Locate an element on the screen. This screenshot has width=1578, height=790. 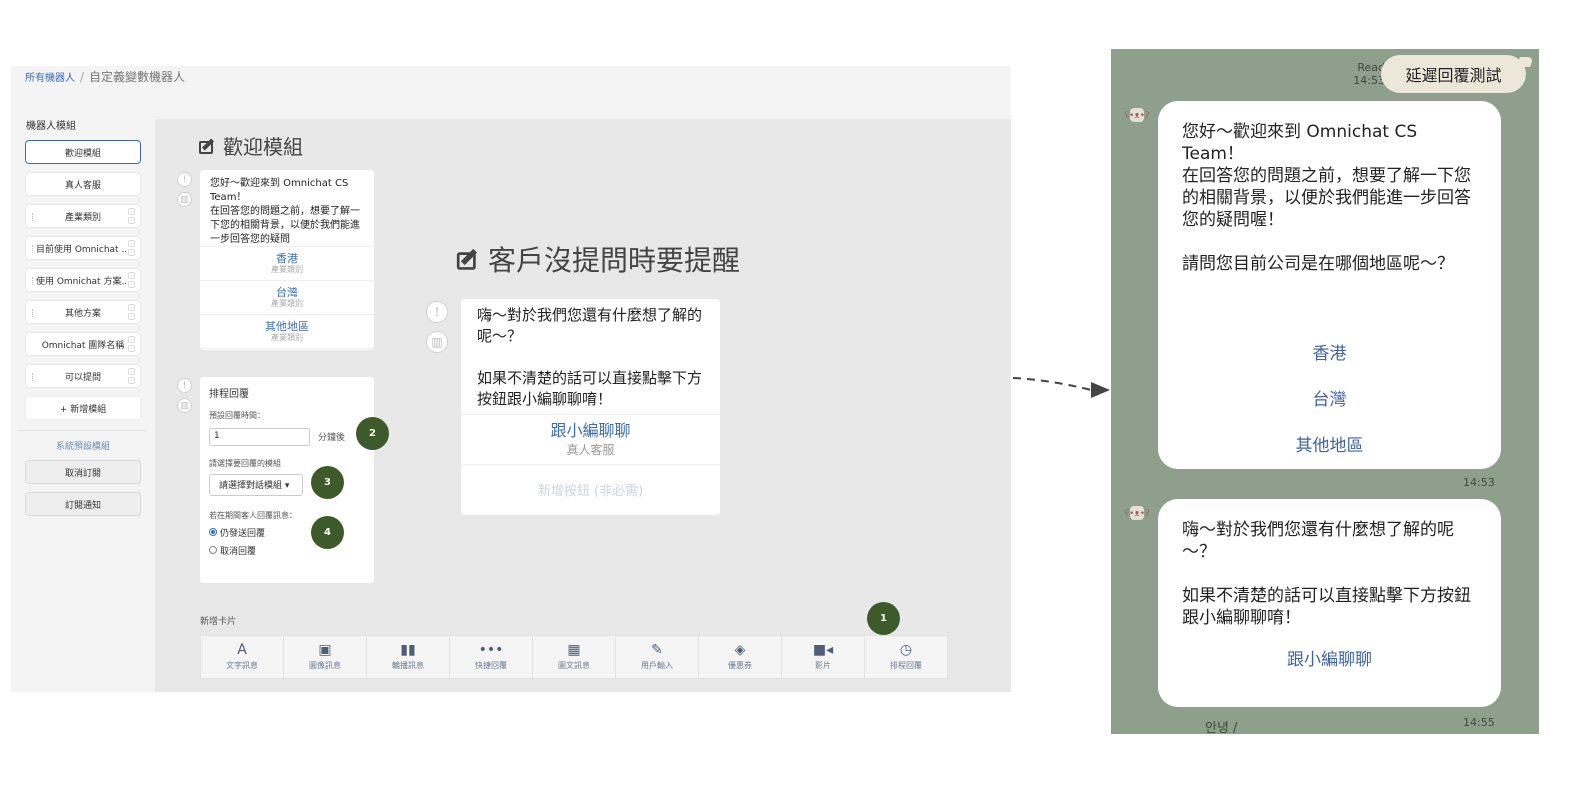
tool-label: 優惠券 is located at coordinates (740, 665).